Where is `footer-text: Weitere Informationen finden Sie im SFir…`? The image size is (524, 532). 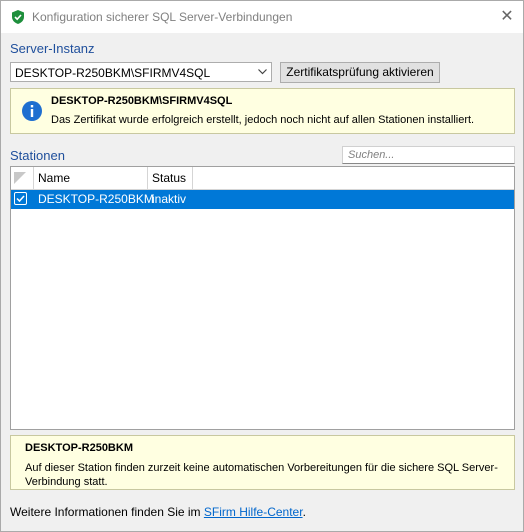 footer-text: Weitere Informationen finden Sie im SFir… is located at coordinates (158, 512).